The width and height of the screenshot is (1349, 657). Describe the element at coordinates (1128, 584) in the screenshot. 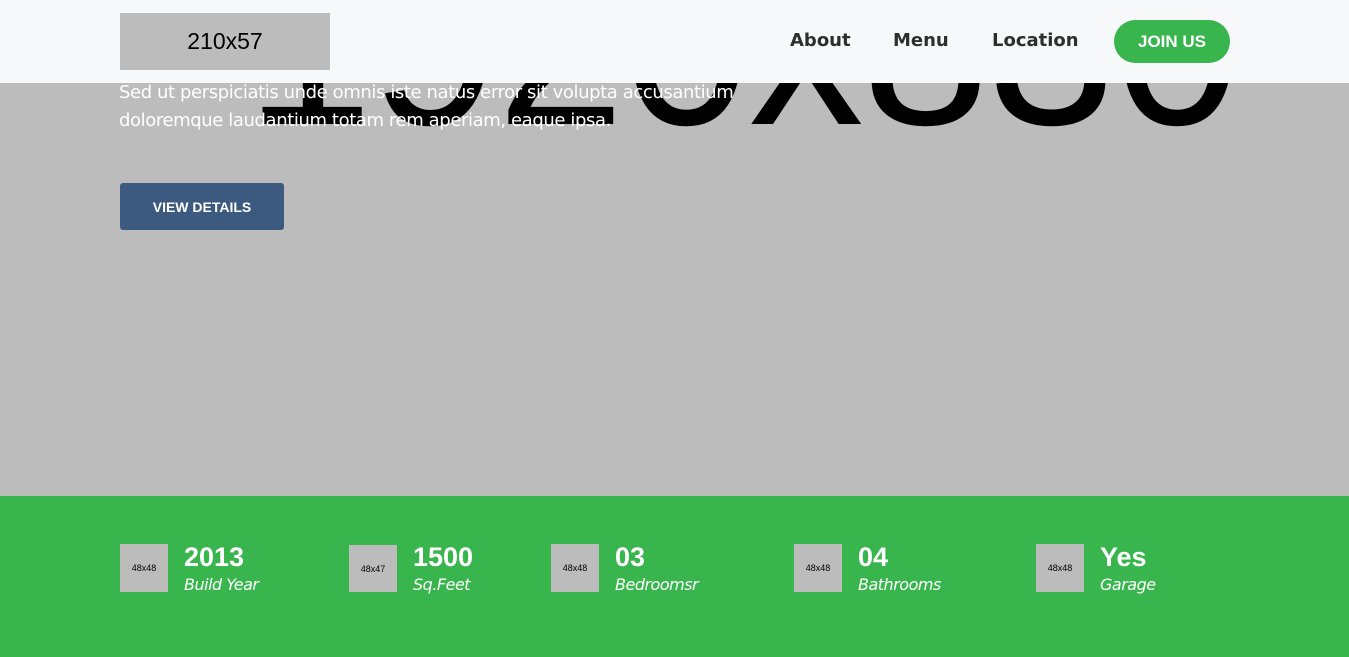

I see `stat-label: Garage` at that location.